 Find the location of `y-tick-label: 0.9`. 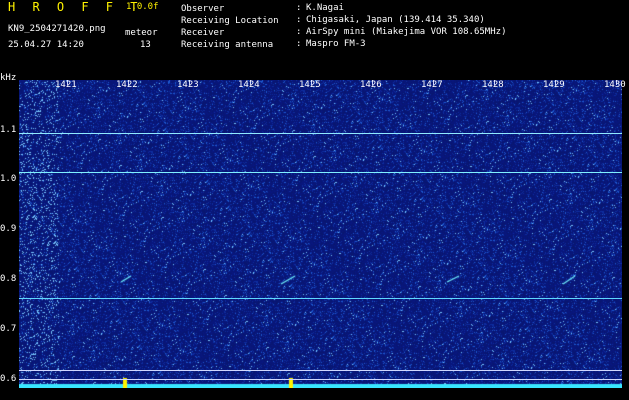

y-tick-label: 0.9 is located at coordinates (8, 229).